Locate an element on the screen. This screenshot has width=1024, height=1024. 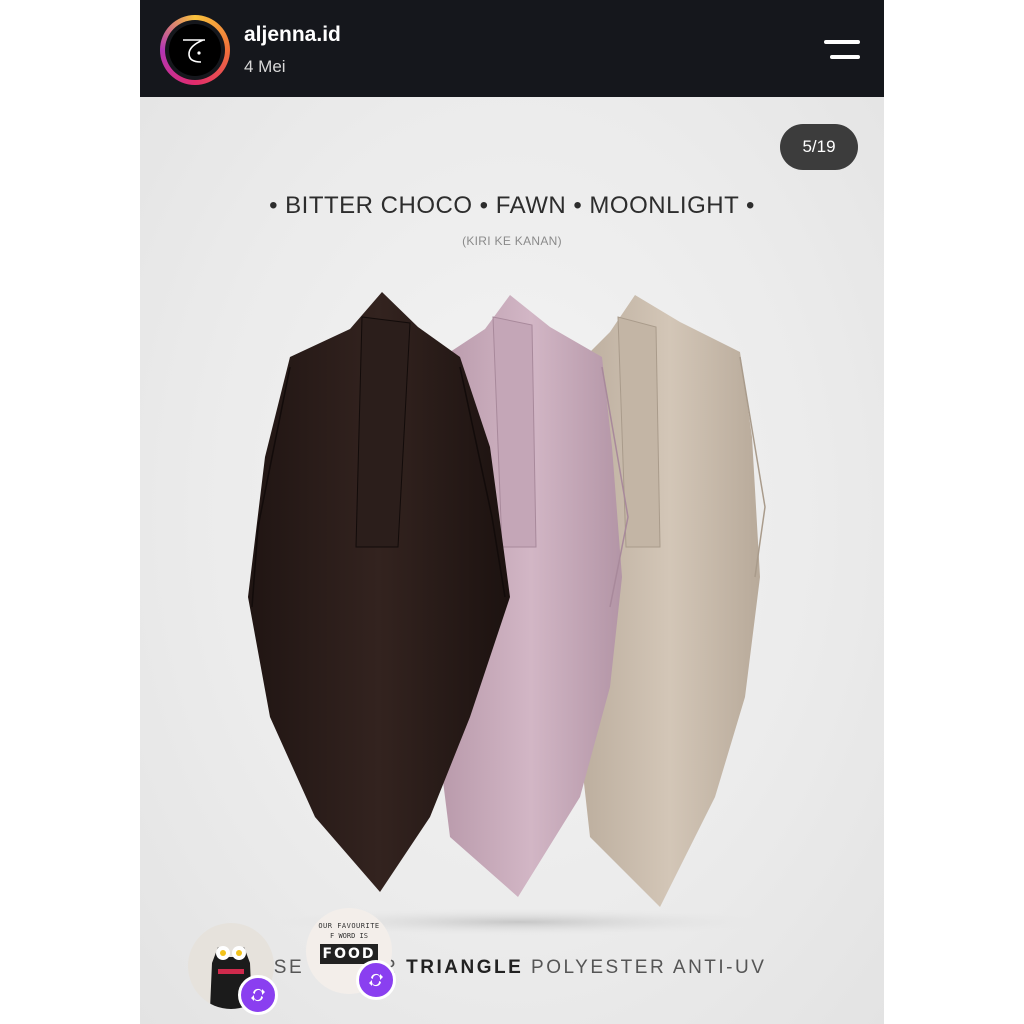
repost-avatar-2: OUR FAVOURITE F WORD IS FOOD is located at coordinates (351, 954).